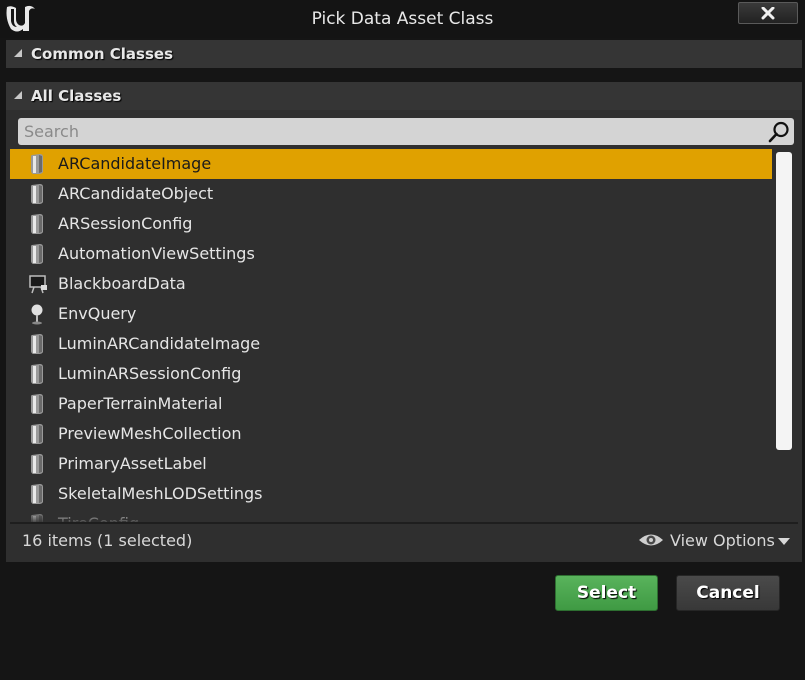 The image size is (805, 680). I want to click on select-button: Select, so click(606, 593).